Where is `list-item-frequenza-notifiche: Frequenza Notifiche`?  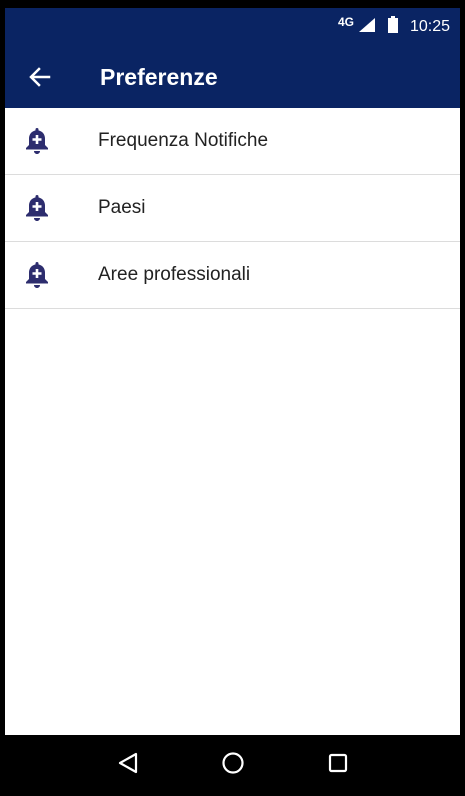 list-item-frequenza-notifiche: Frequenza Notifiche is located at coordinates (232, 141).